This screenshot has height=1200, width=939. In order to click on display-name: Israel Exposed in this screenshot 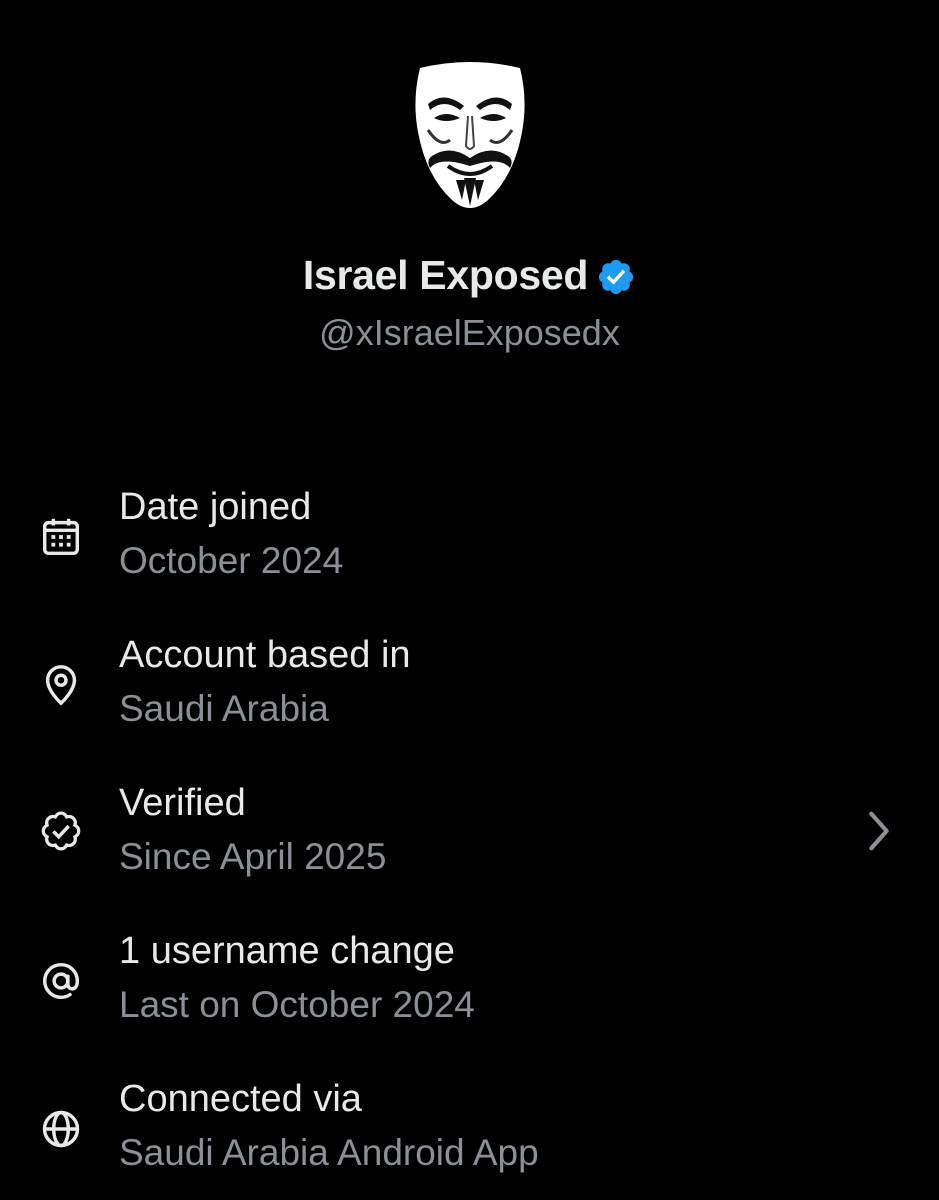, I will do `click(445, 275)`.